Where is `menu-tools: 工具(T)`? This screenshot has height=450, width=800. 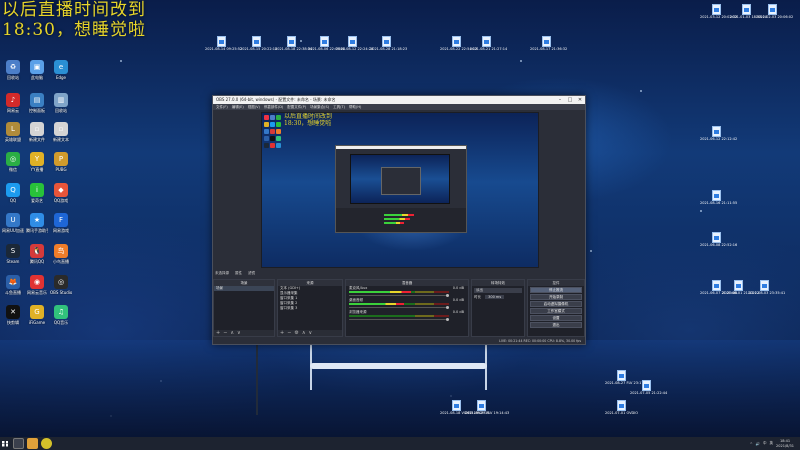
menu-tools: 工具(T) is located at coordinates (339, 107).